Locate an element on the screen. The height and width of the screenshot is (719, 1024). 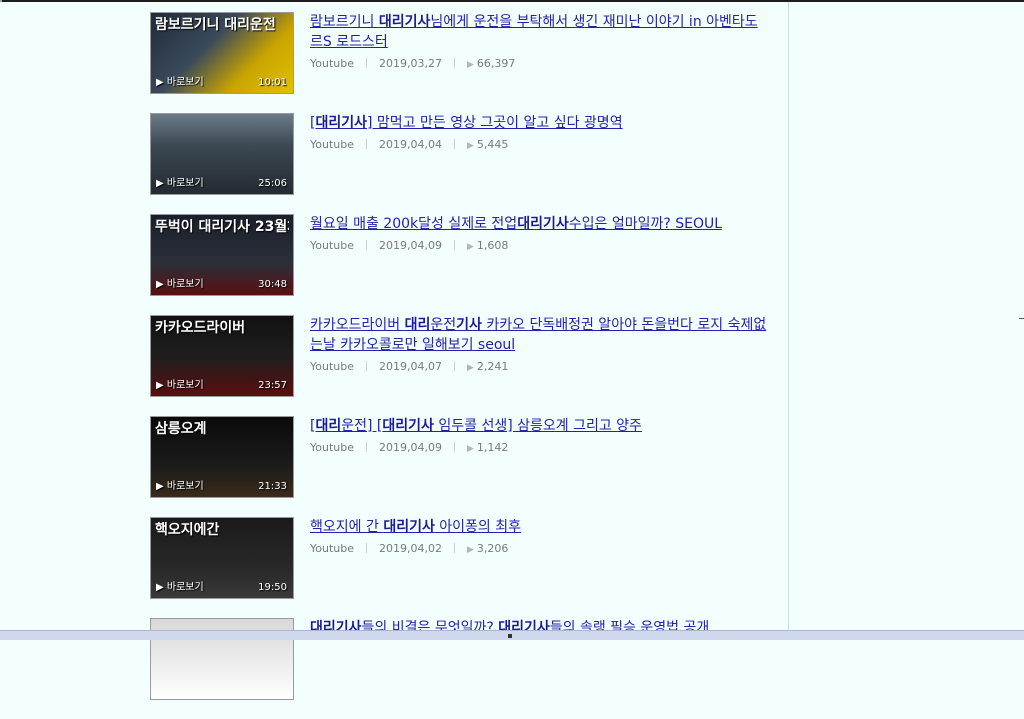
video-thumbnail: ▶ 바로보기 25:06 is located at coordinates (222, 154).